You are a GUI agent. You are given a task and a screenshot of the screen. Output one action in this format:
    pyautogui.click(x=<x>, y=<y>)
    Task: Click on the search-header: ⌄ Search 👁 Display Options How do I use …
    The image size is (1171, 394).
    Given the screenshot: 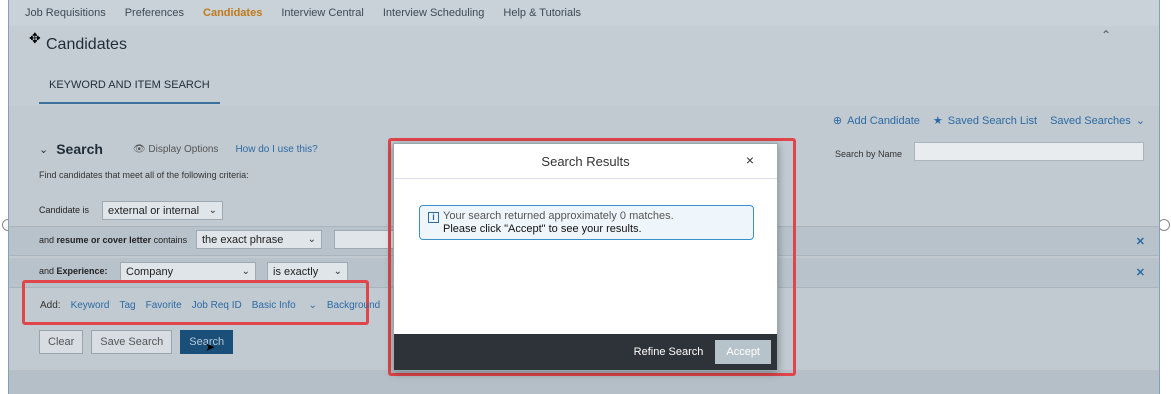 What is the action you would take?
    pyautogui.click(x=178, y=149)
    